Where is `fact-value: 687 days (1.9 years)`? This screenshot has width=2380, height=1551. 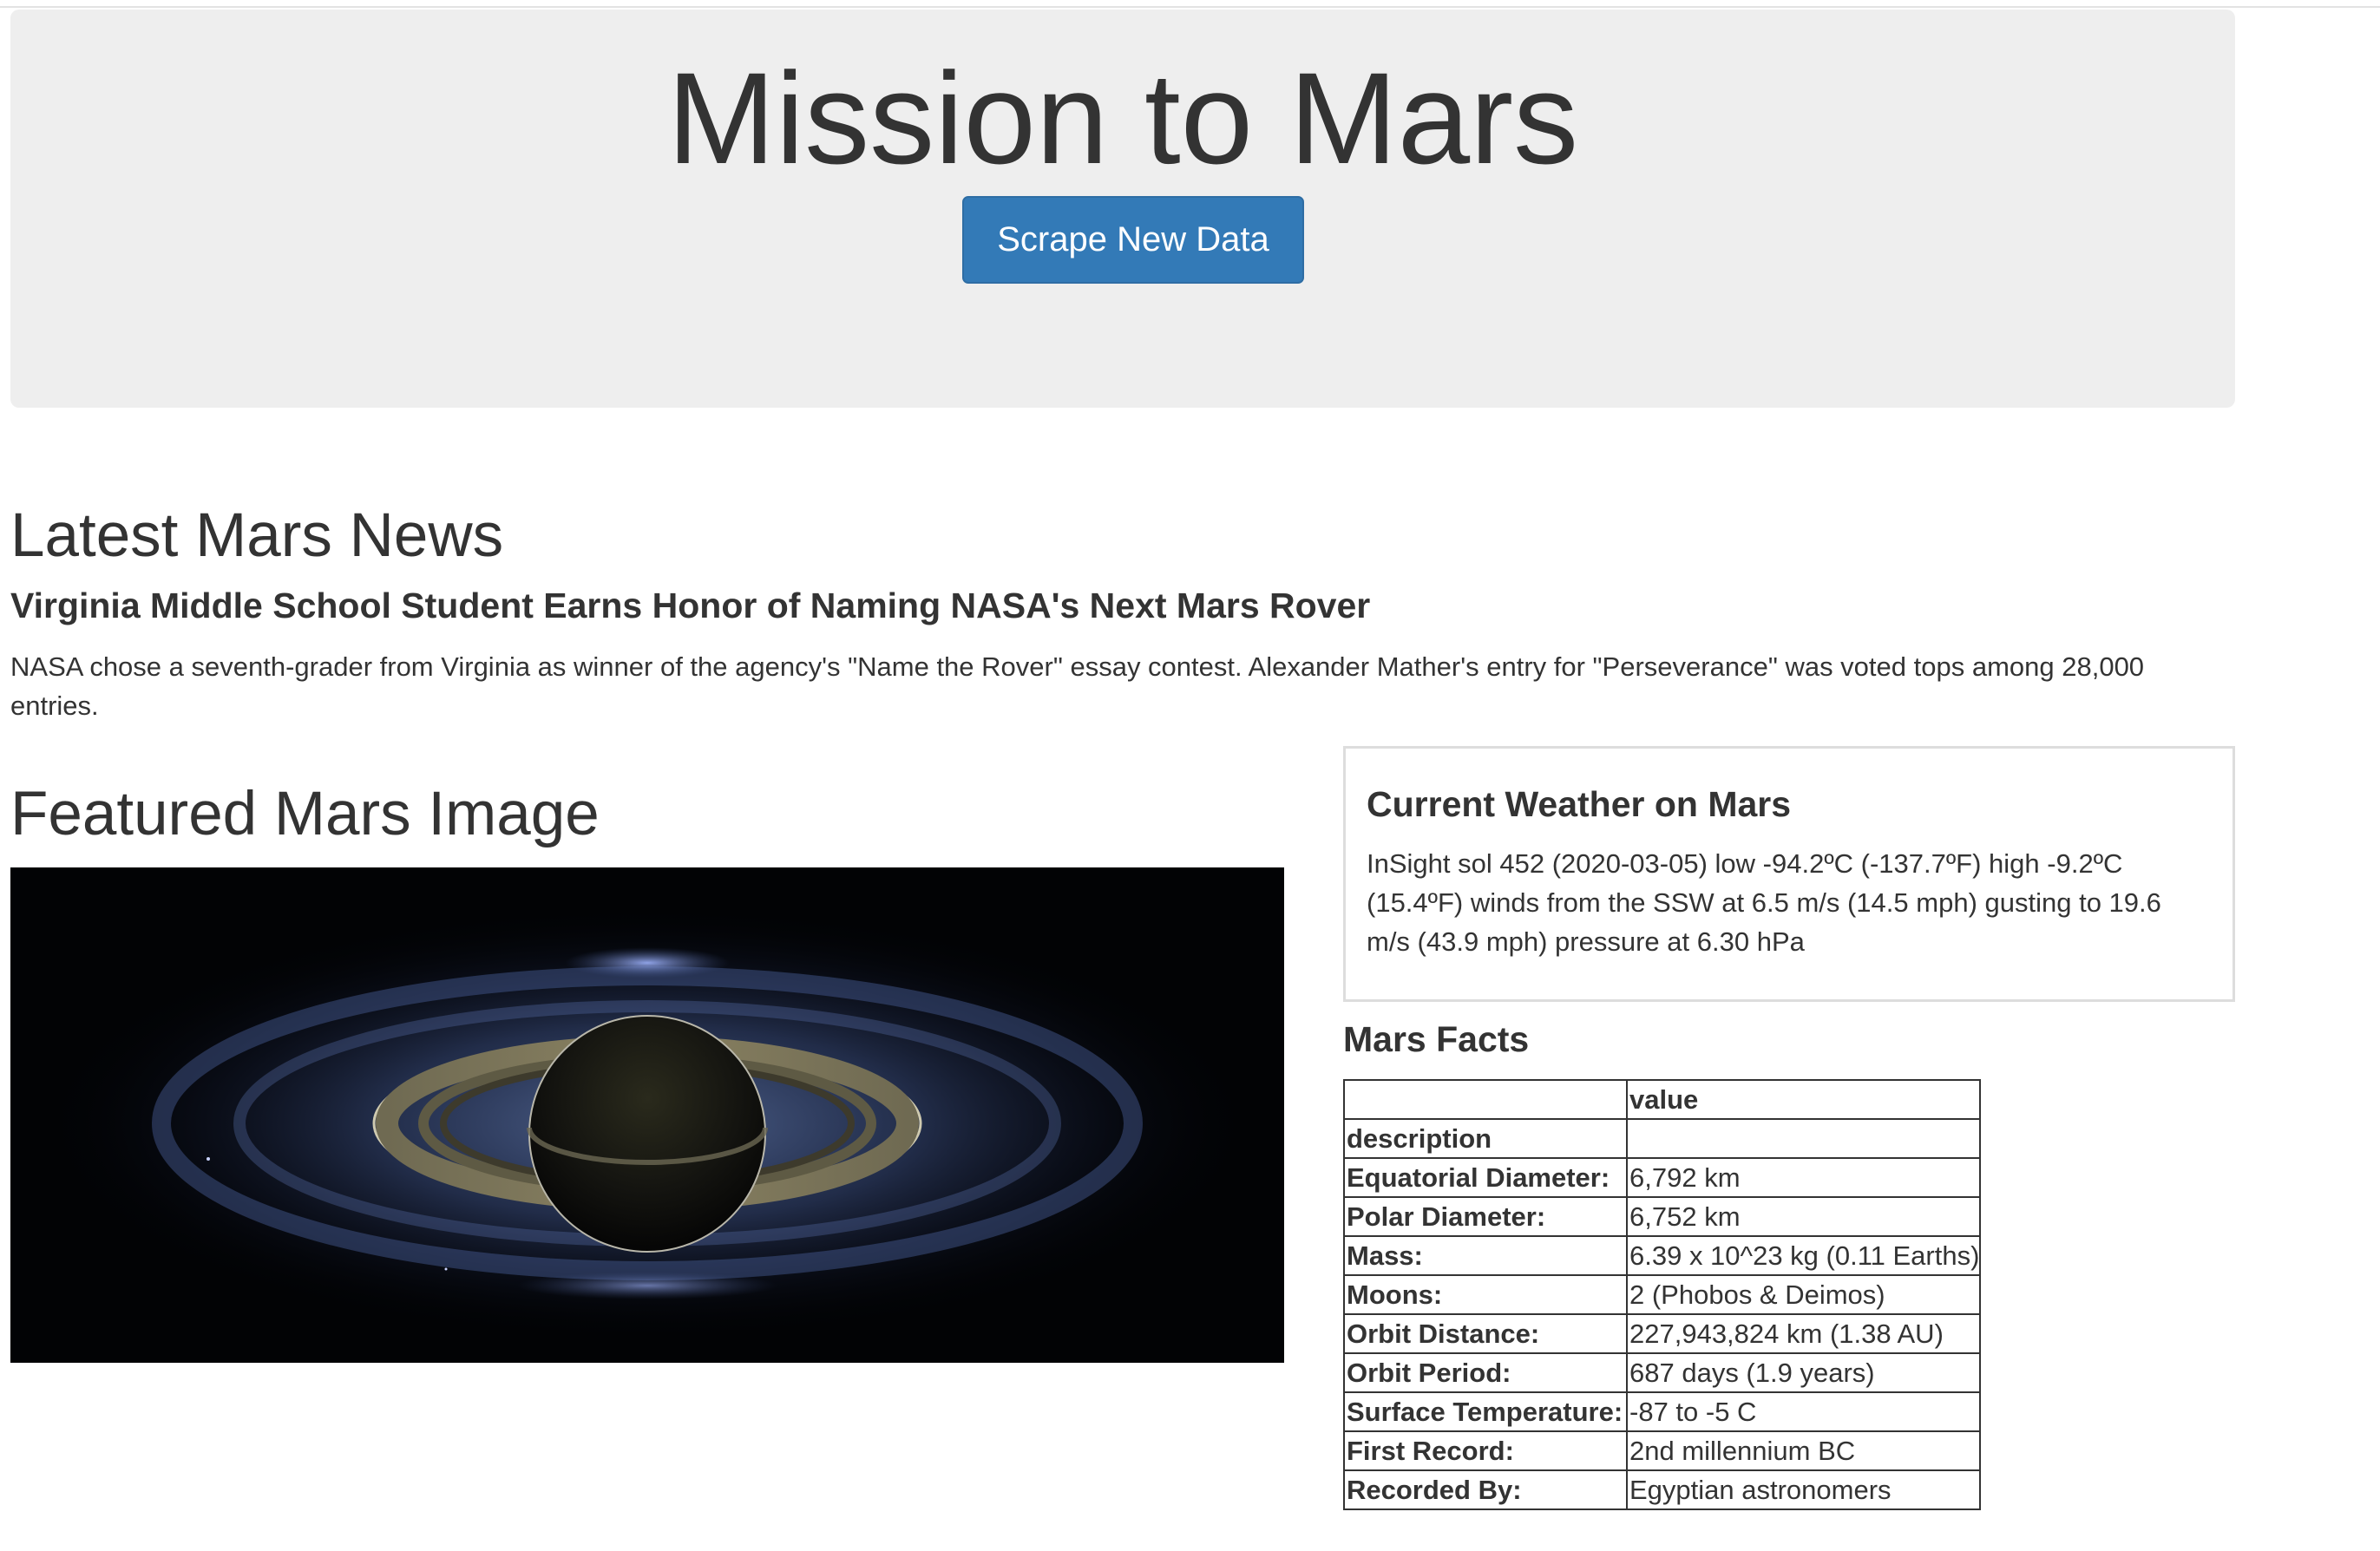
fact-value: 687 days (1.9 years) is located at coordinates (1803, 1372).